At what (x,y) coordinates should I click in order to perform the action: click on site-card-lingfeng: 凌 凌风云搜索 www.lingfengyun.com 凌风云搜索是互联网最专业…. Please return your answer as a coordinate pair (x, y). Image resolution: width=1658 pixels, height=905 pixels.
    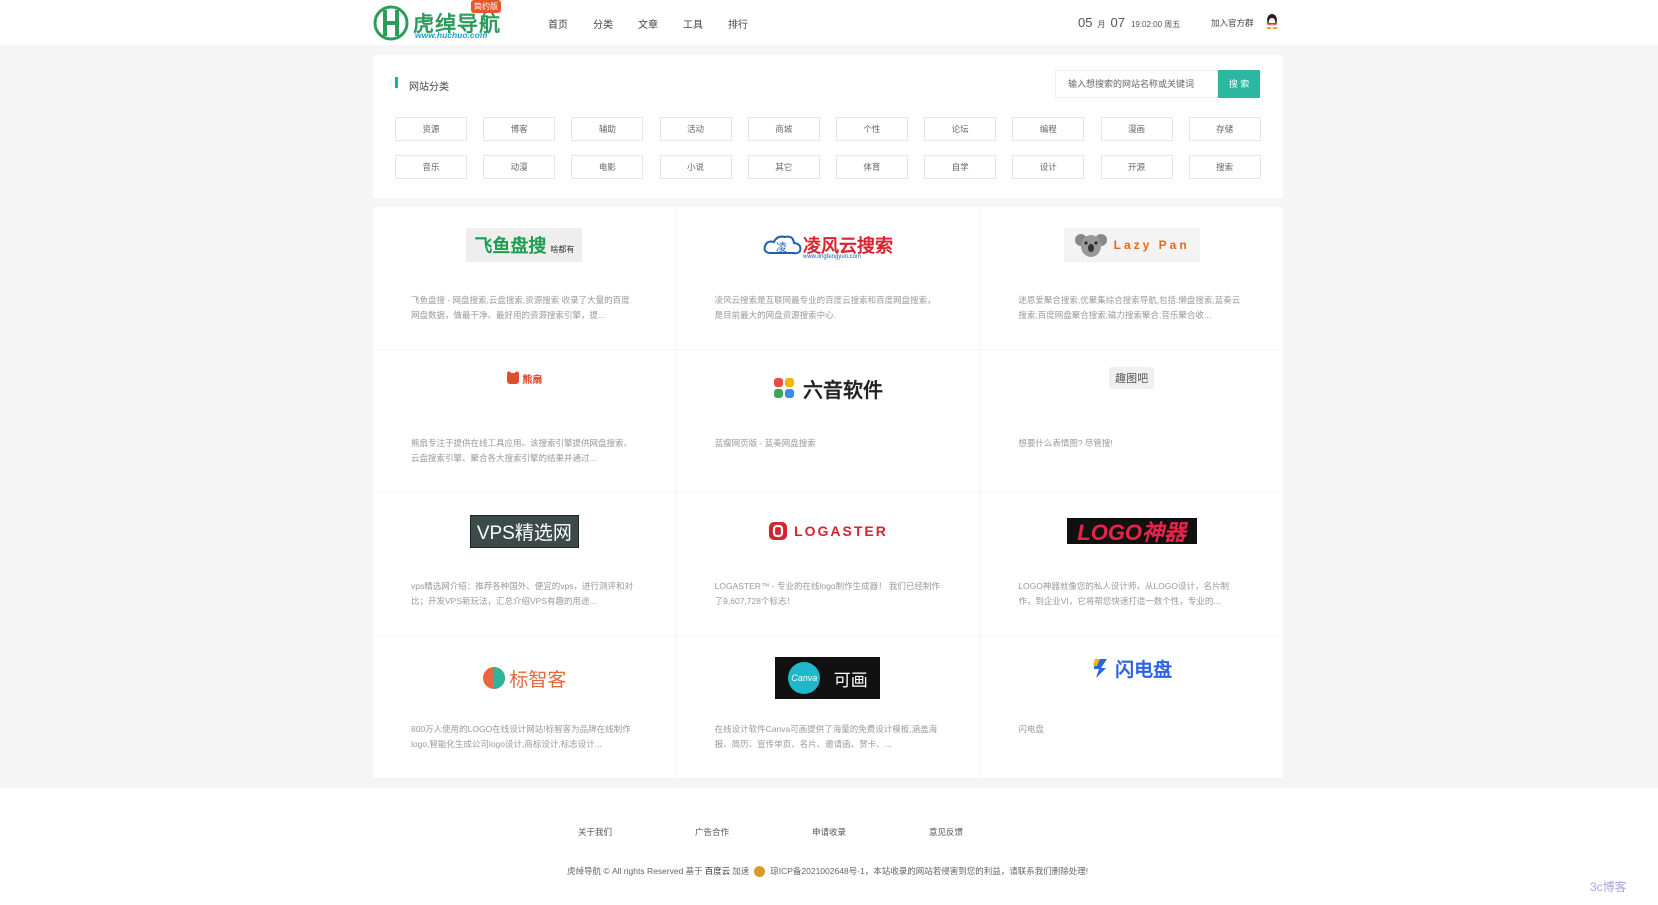
    Looking at the image, I should click on (828, 278).